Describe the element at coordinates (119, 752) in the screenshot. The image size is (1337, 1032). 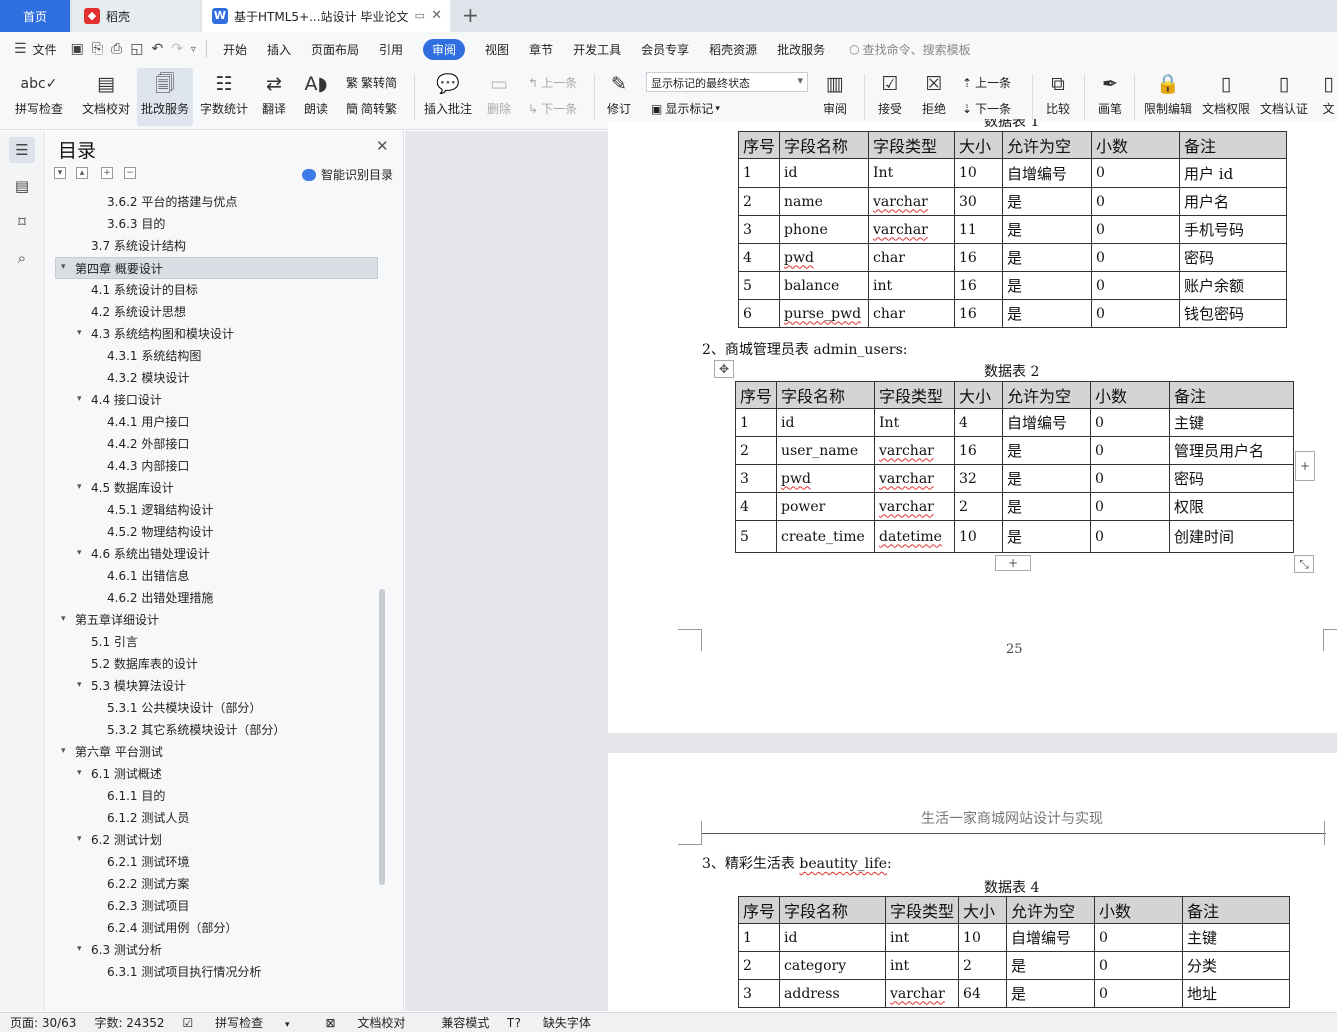
I see `toc-item: 第六章 平台测试` at that location.